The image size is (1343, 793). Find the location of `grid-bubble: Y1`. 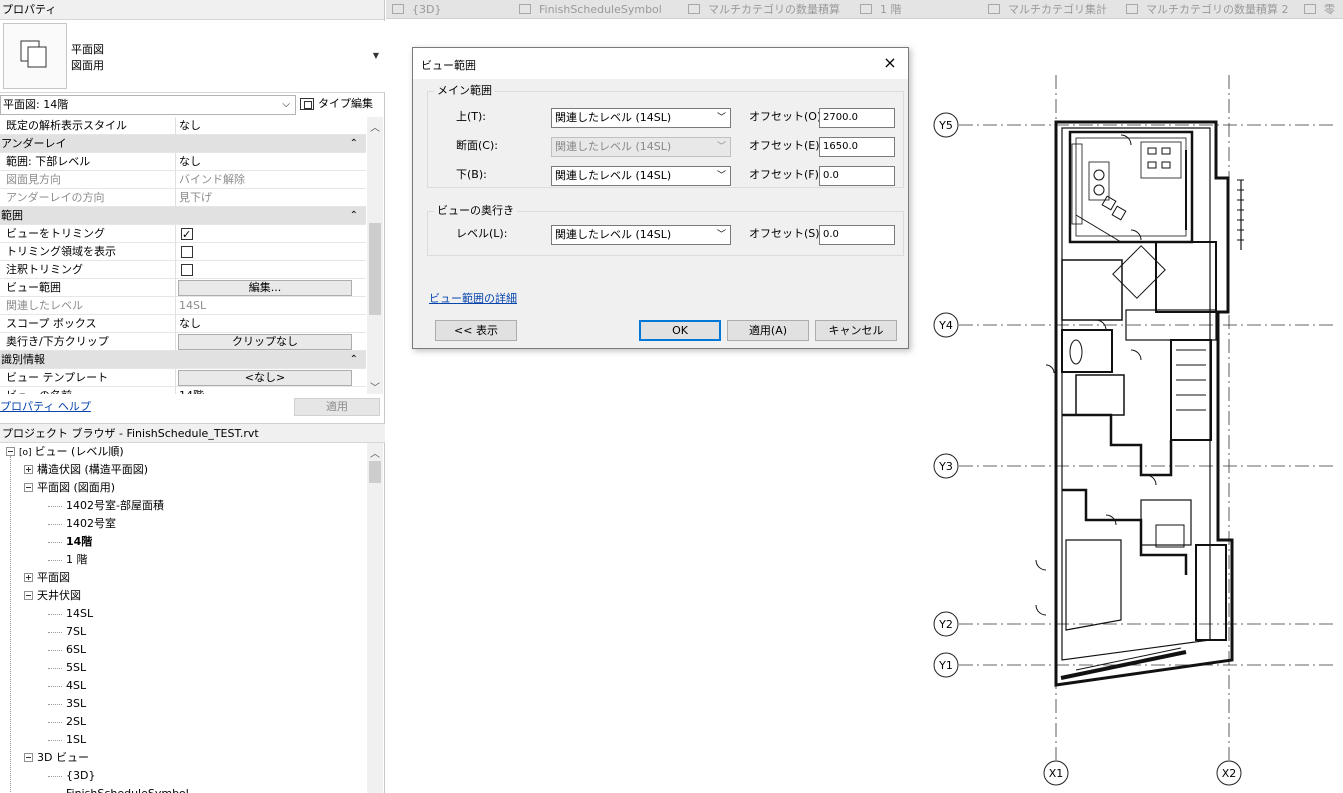

grid-bubble: Y1 is located at coordinates (946, 665).